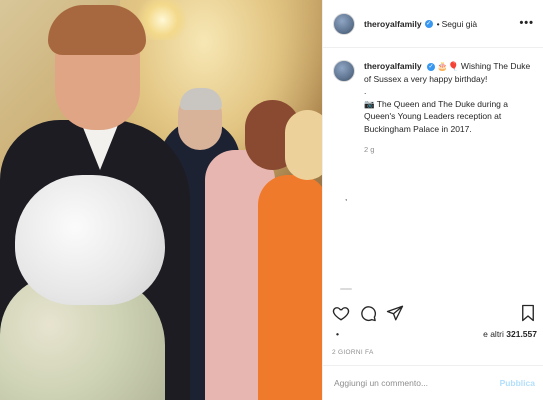 This screenshot has height=400, width=543. Describe the element at coordinates (97, 30) in the screenshot. I see `photo-duke-hair` at that location.